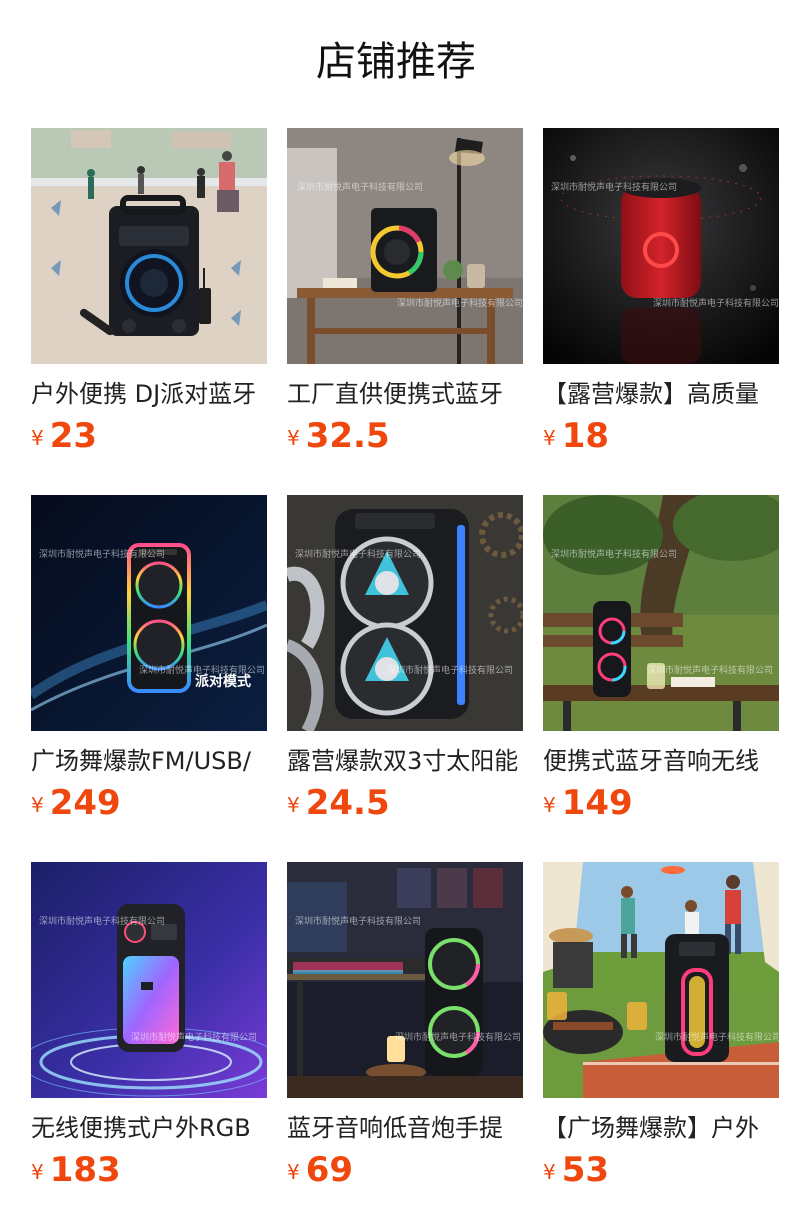 The image size is (792, 1230). What do you see at coordinates (405, 1128) in the screenshot?
I see `product-name: 蓝牙音响低音炮手提` at bounding box center [405, 1128].